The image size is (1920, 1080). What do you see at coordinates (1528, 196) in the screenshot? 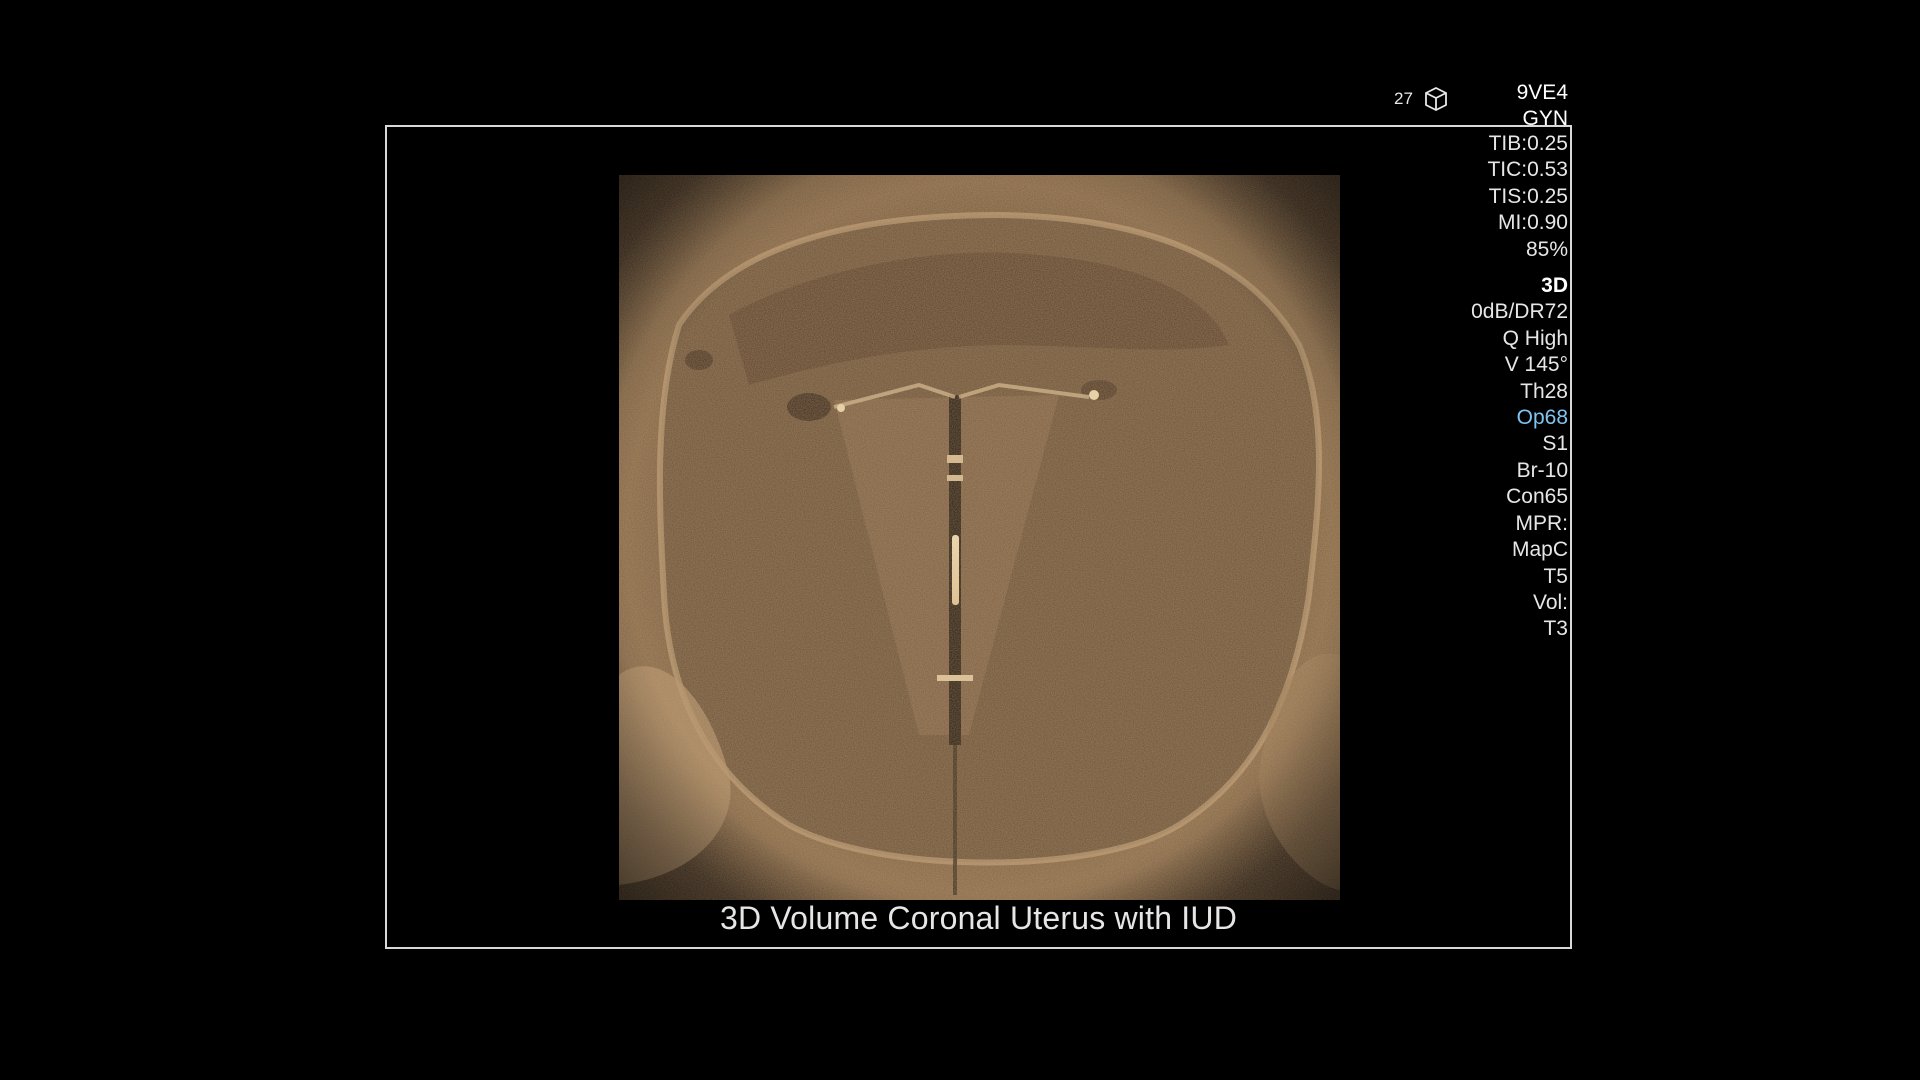
I see `tis-value: TIS:0.25` at bounding box center [1528, 196].